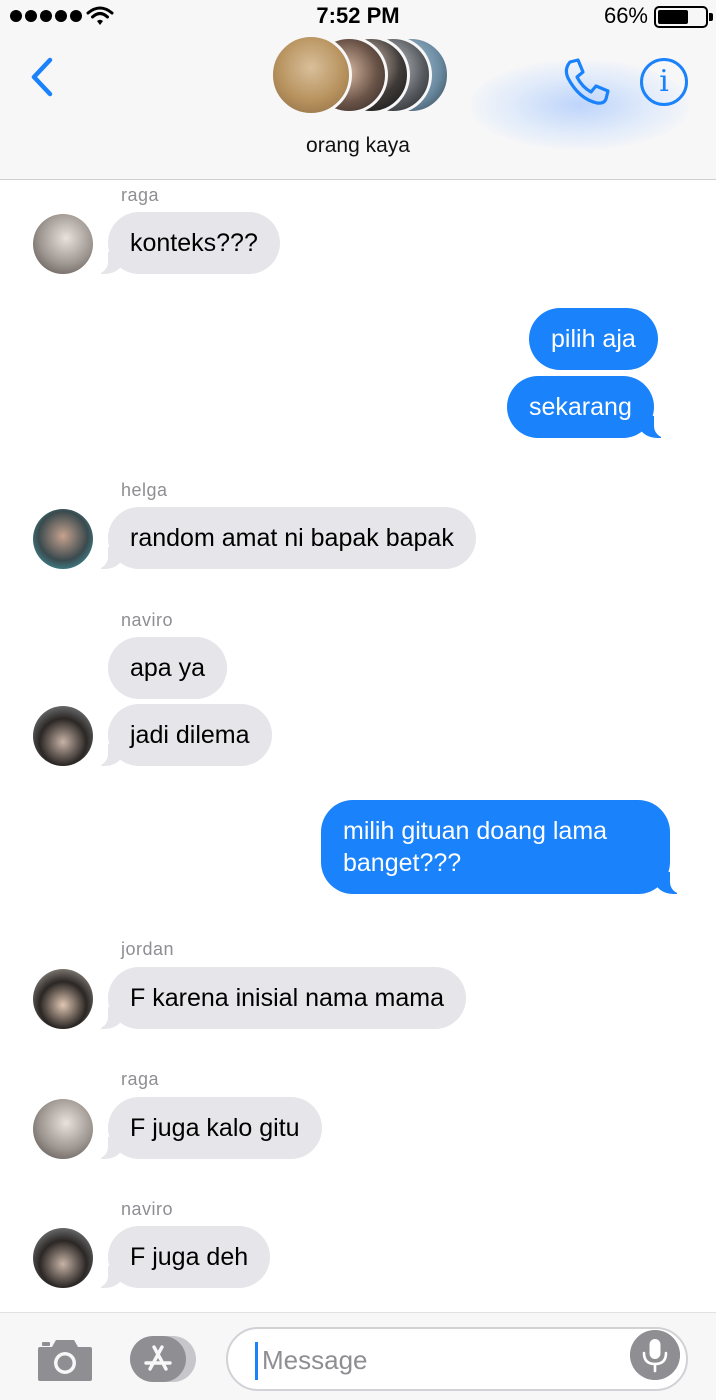 Image resolution: width=716 pixels, height=1400 pixels. What do you see at coordinates (360, 75) in the screenshot?
I see `group-avatar-stack` at bounding box center [360, 75].